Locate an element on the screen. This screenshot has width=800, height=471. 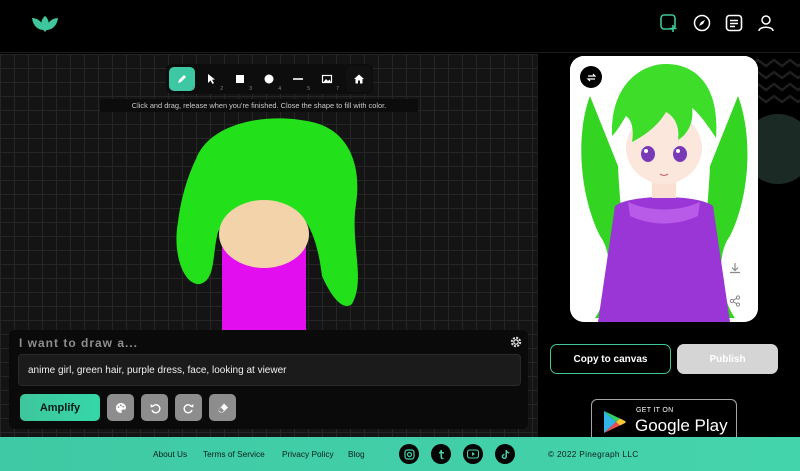
tool-shortcut: 1 is located at coordinates (192, 89).